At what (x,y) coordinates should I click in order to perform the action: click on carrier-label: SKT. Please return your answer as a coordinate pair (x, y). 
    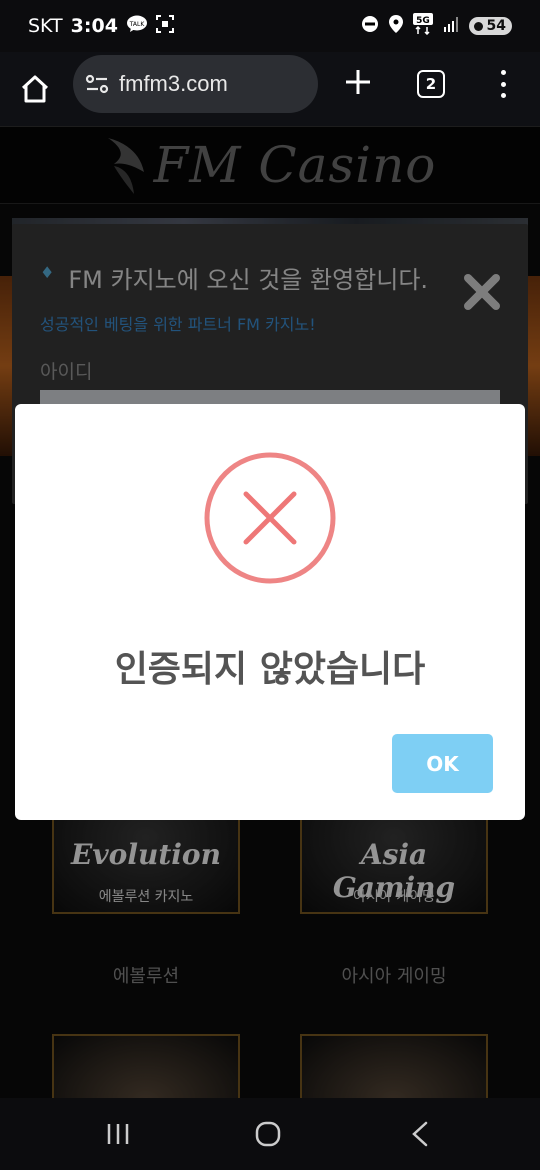
    Looking at the image, I should click on (45, 26).